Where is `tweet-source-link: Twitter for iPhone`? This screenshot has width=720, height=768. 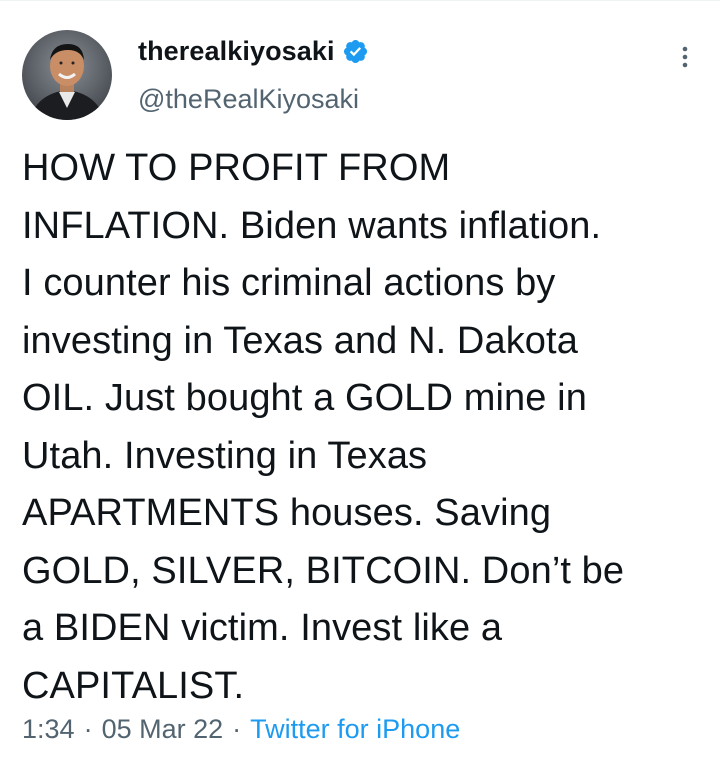
tweet-source-link: Twitter for iPhone is located at coordinates (355, 729).